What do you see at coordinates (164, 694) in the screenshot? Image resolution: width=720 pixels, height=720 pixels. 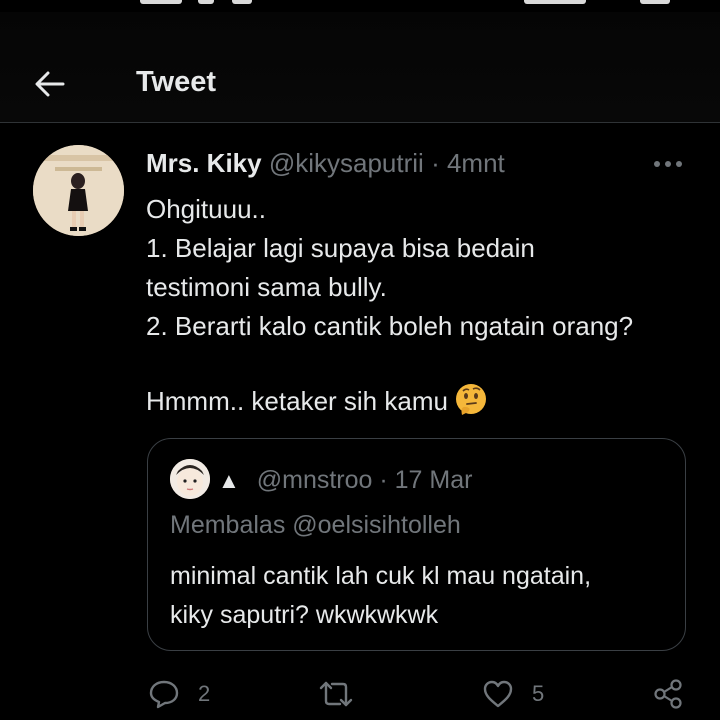 I see `reply-icon` at bounding box center [164, 694].